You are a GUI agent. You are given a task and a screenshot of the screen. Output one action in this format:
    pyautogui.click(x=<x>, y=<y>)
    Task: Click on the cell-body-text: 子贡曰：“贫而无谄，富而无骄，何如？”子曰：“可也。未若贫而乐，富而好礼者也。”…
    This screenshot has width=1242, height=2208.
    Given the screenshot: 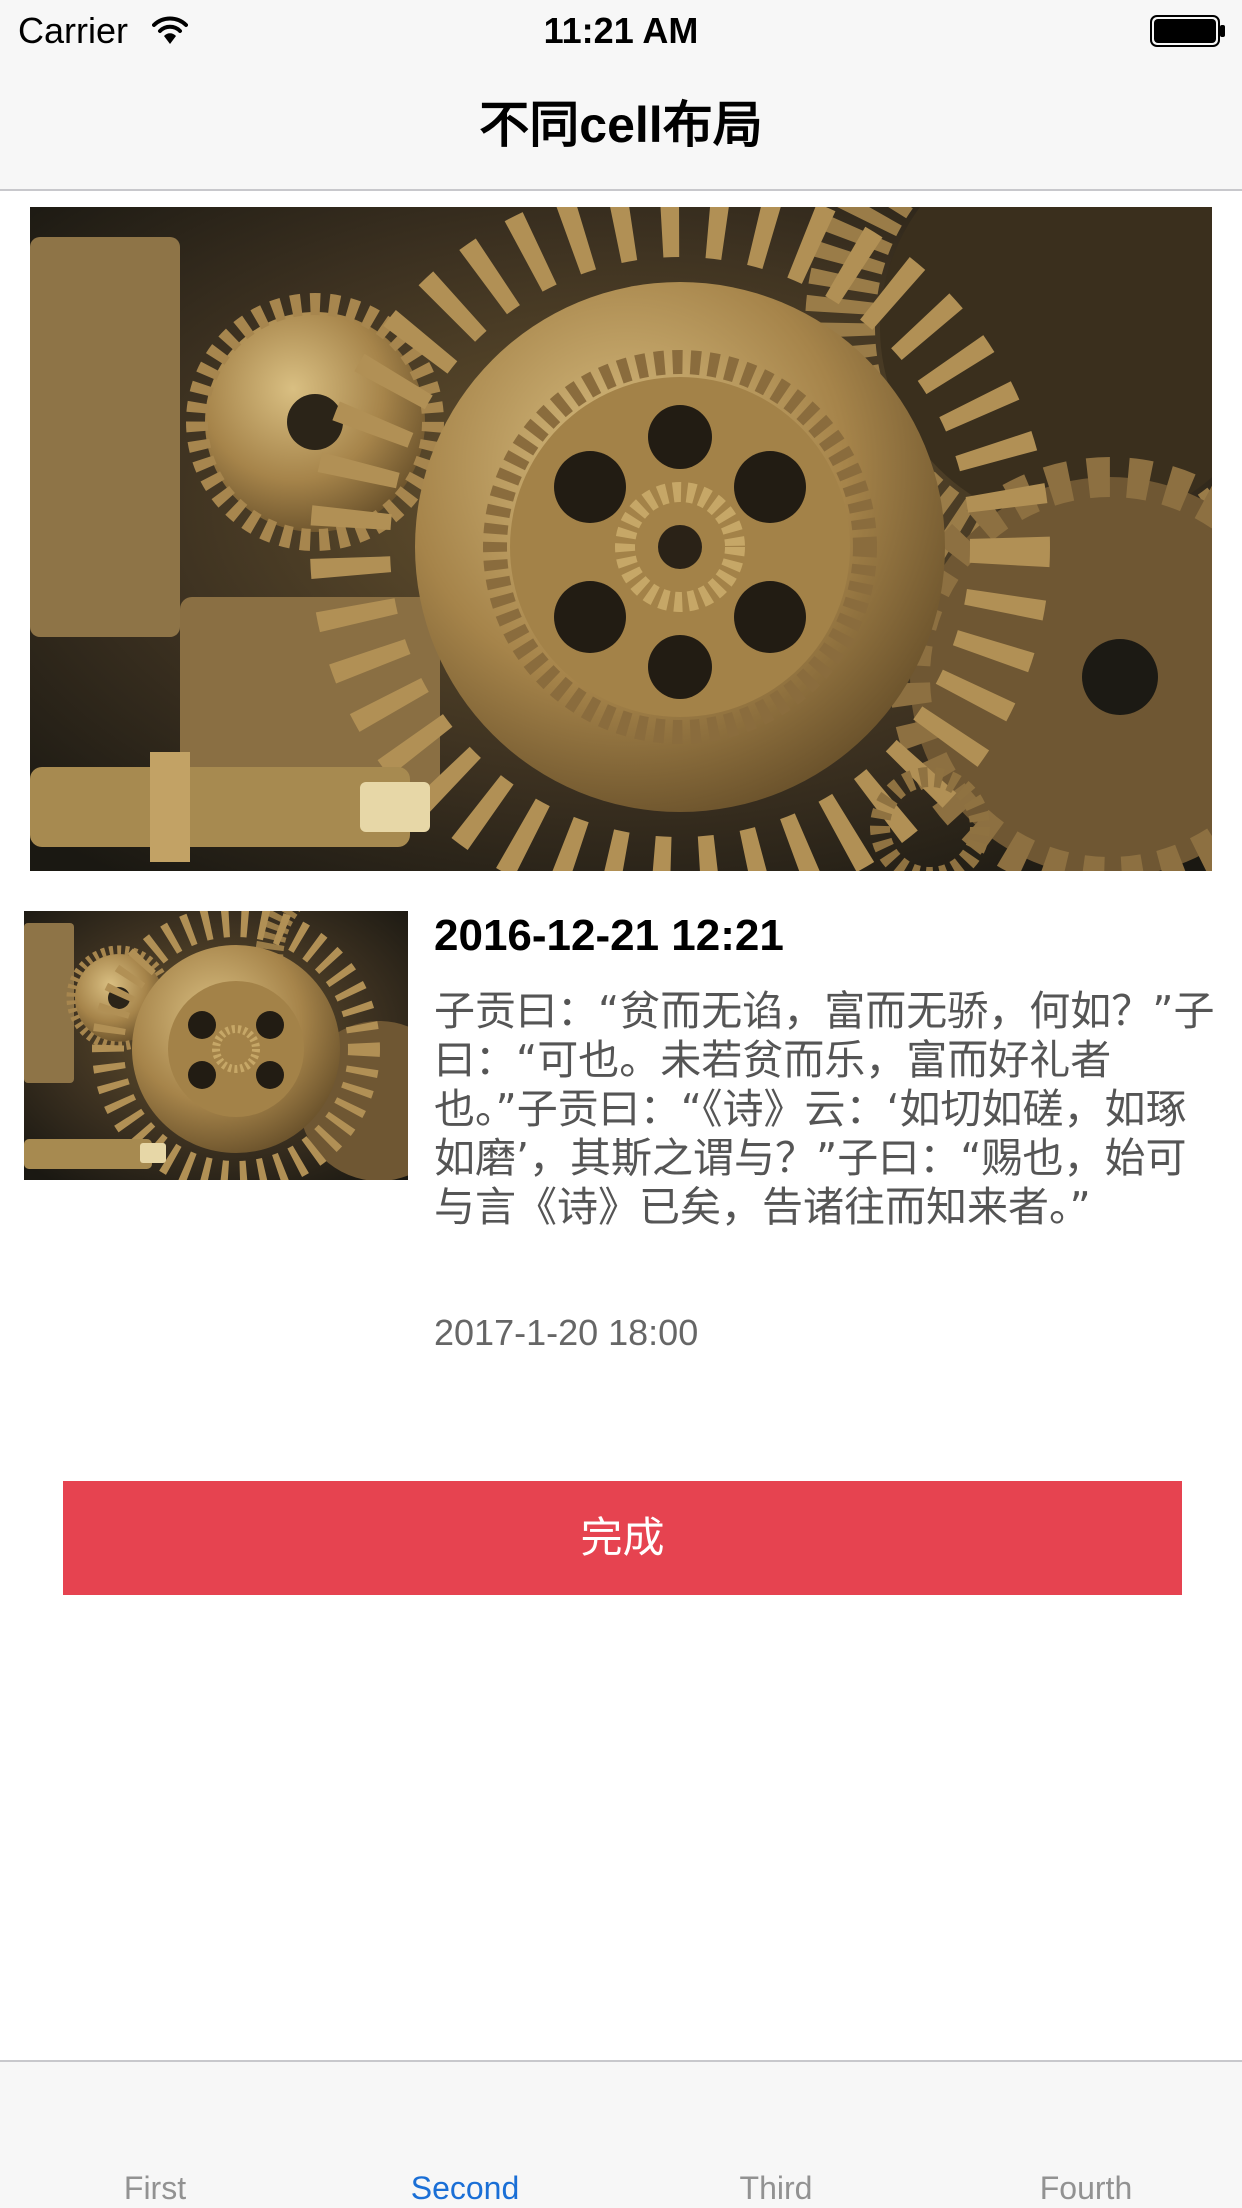 What is the action you would take?
    pyautogui.click(x=824, y=1109)
    